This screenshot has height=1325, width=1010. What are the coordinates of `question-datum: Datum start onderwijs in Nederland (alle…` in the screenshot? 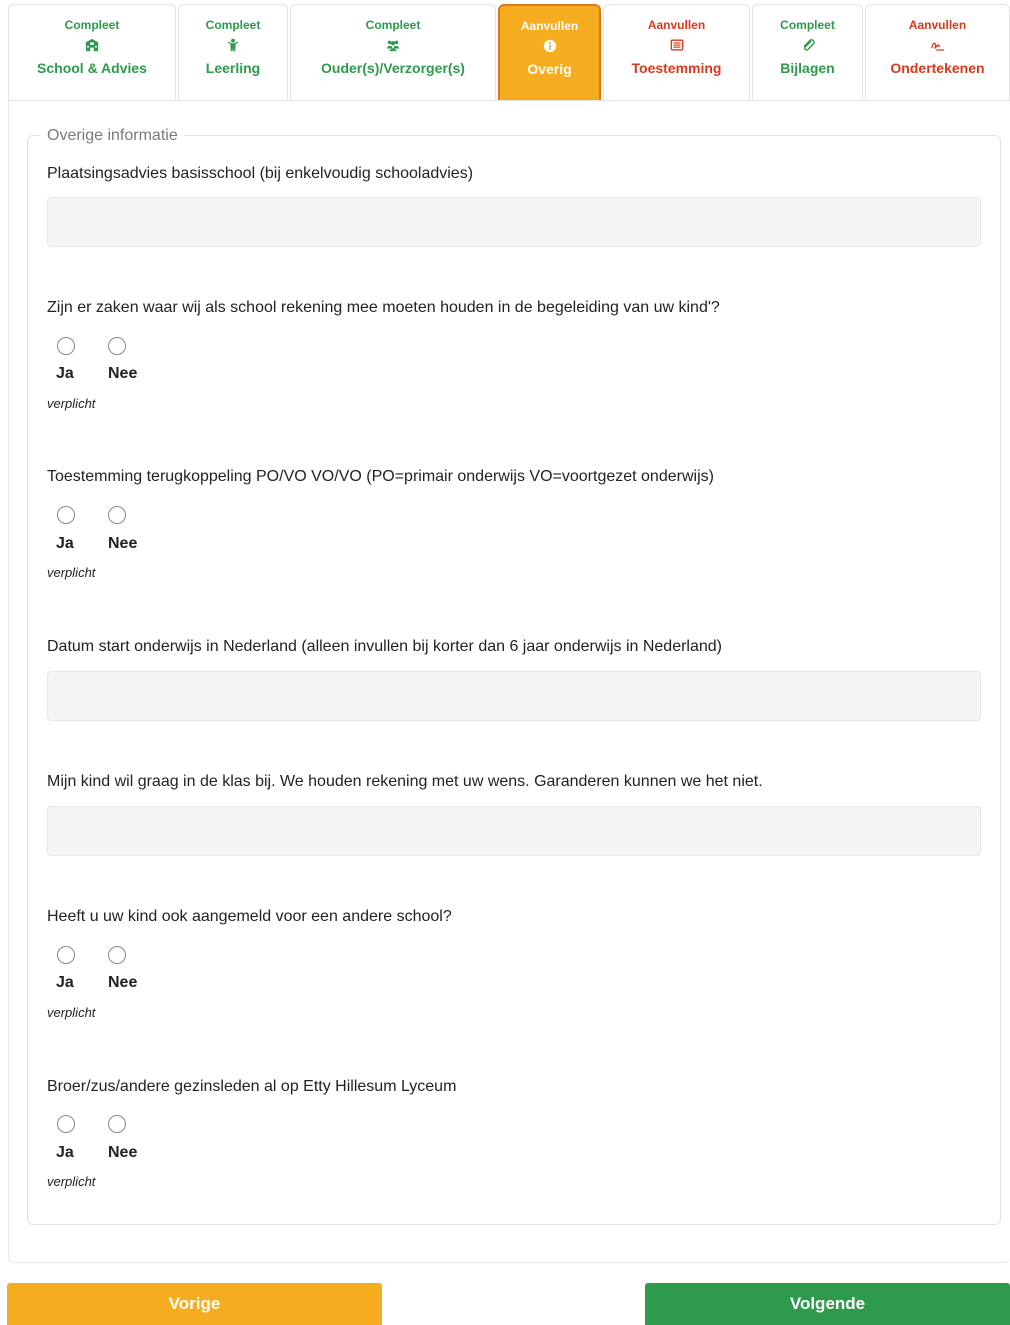 It's located at (385, 646).